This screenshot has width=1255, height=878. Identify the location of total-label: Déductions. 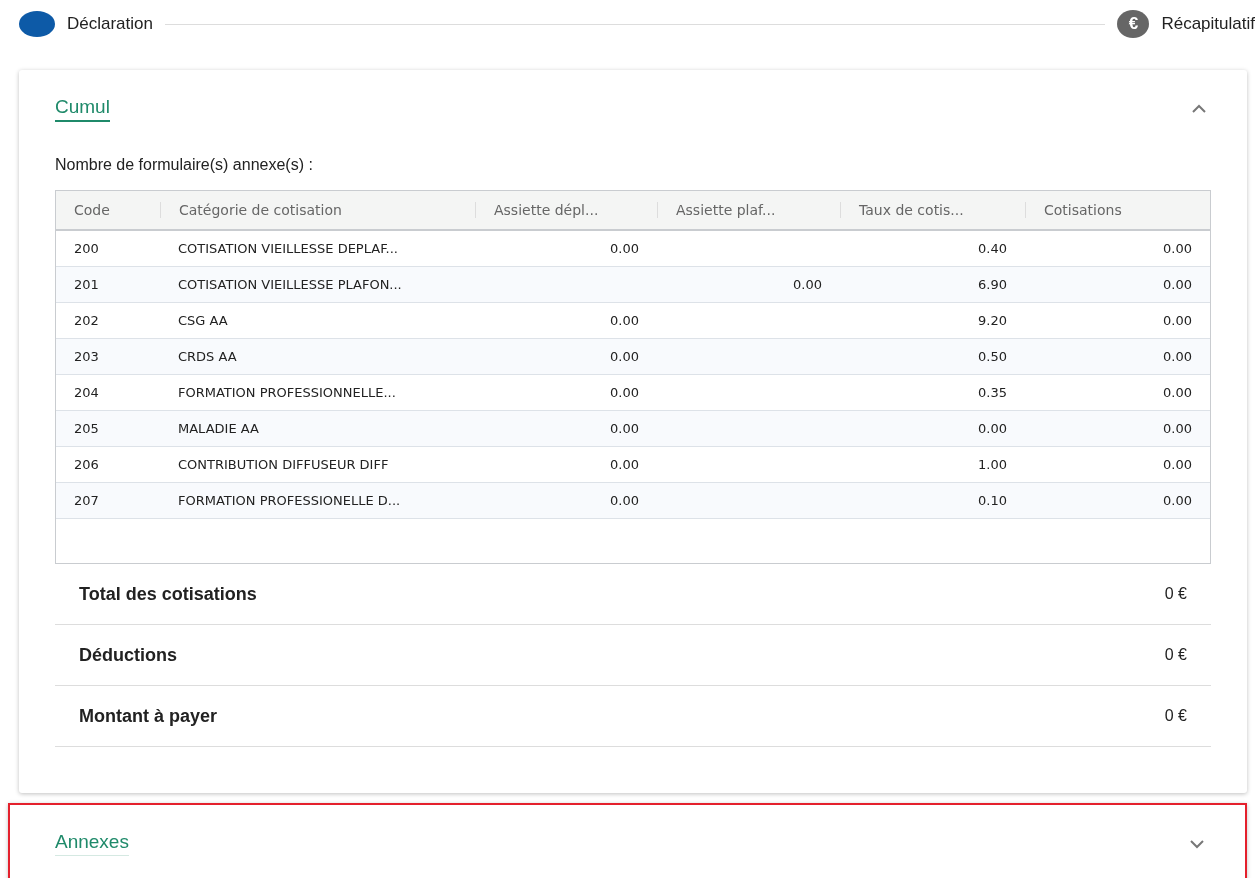
(128, 655).